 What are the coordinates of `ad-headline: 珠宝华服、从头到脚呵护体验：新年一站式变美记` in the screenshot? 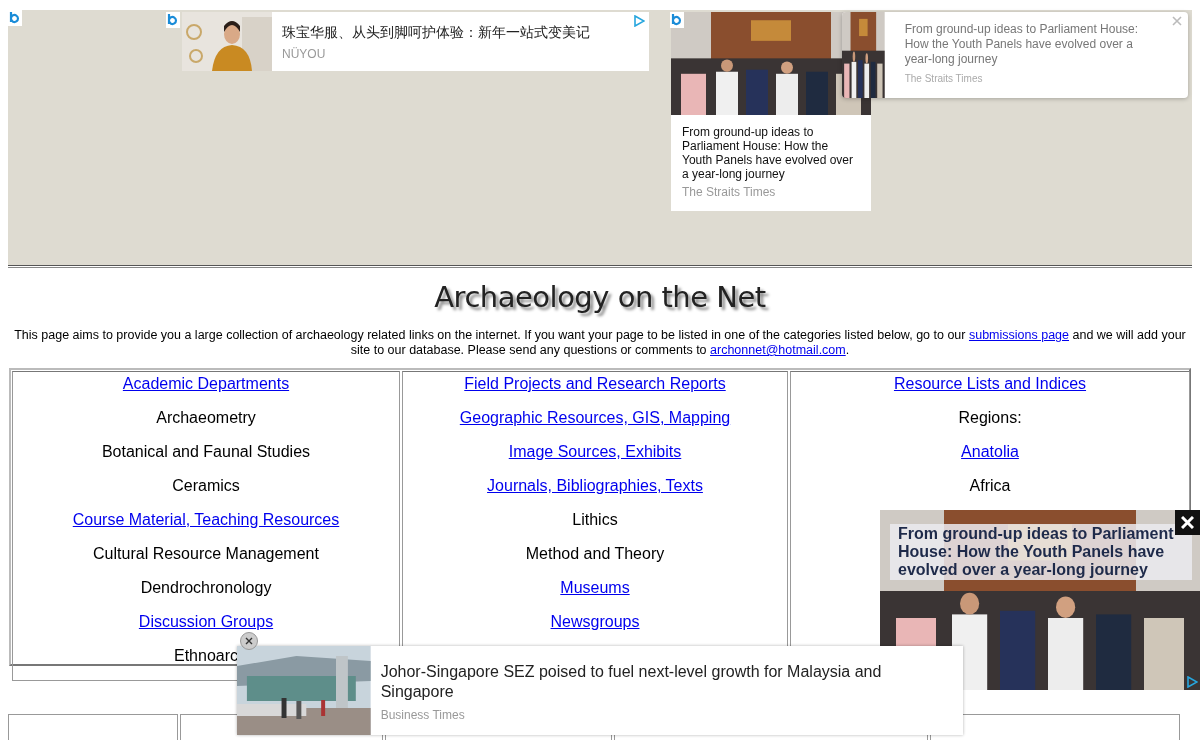 It's located at (436, 32).